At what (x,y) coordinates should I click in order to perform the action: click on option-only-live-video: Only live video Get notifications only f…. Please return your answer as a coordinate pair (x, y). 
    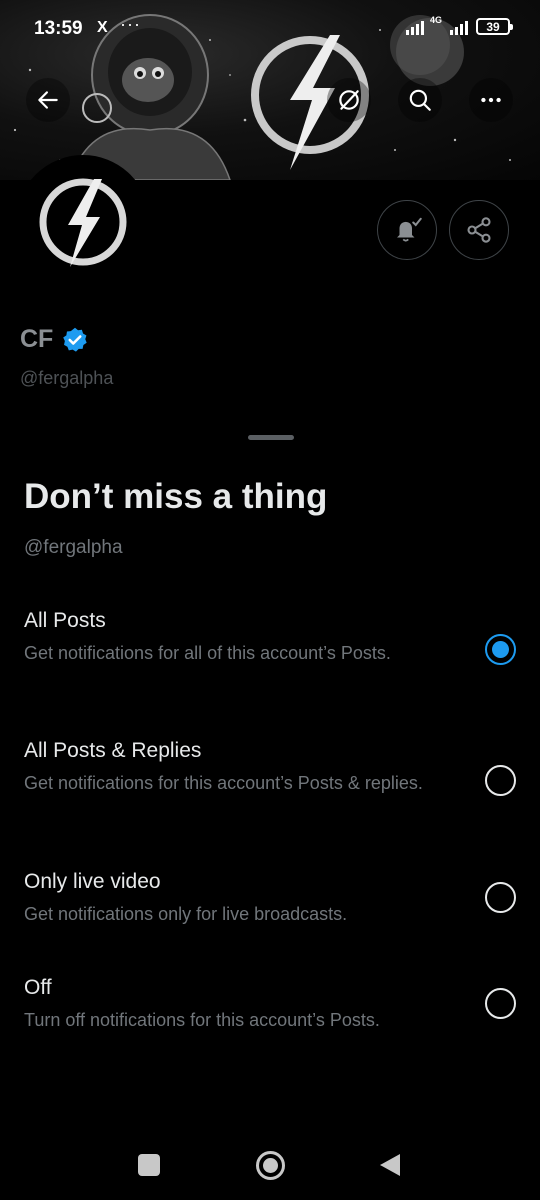
    Looking at the image, I should click on (270, 905).